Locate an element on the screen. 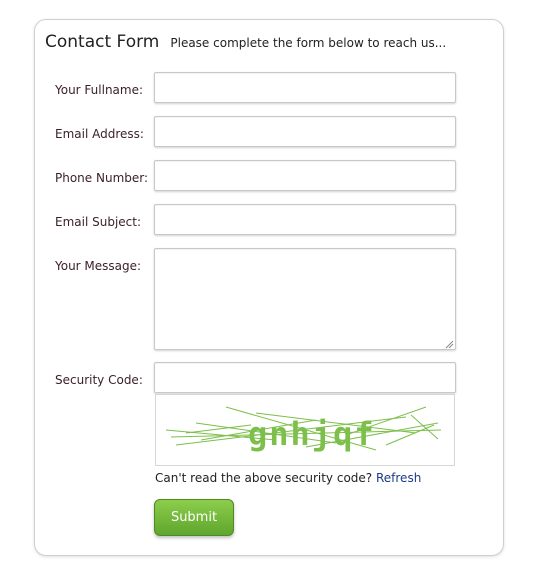  phone-label: Phone Number: is located at coordinates (102, 178).